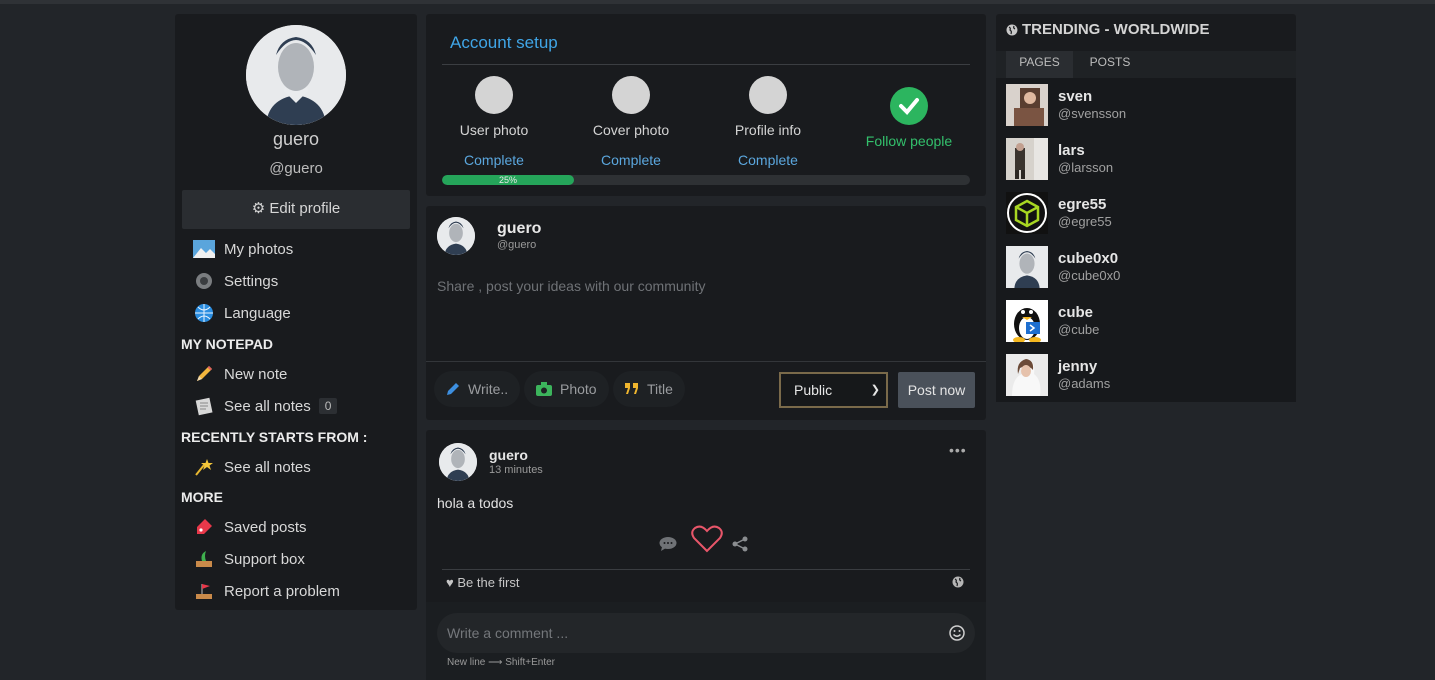 The height and width of the screenshot is (680, 1435). I want to click on likes-label: Be the first, so click(488, 582).